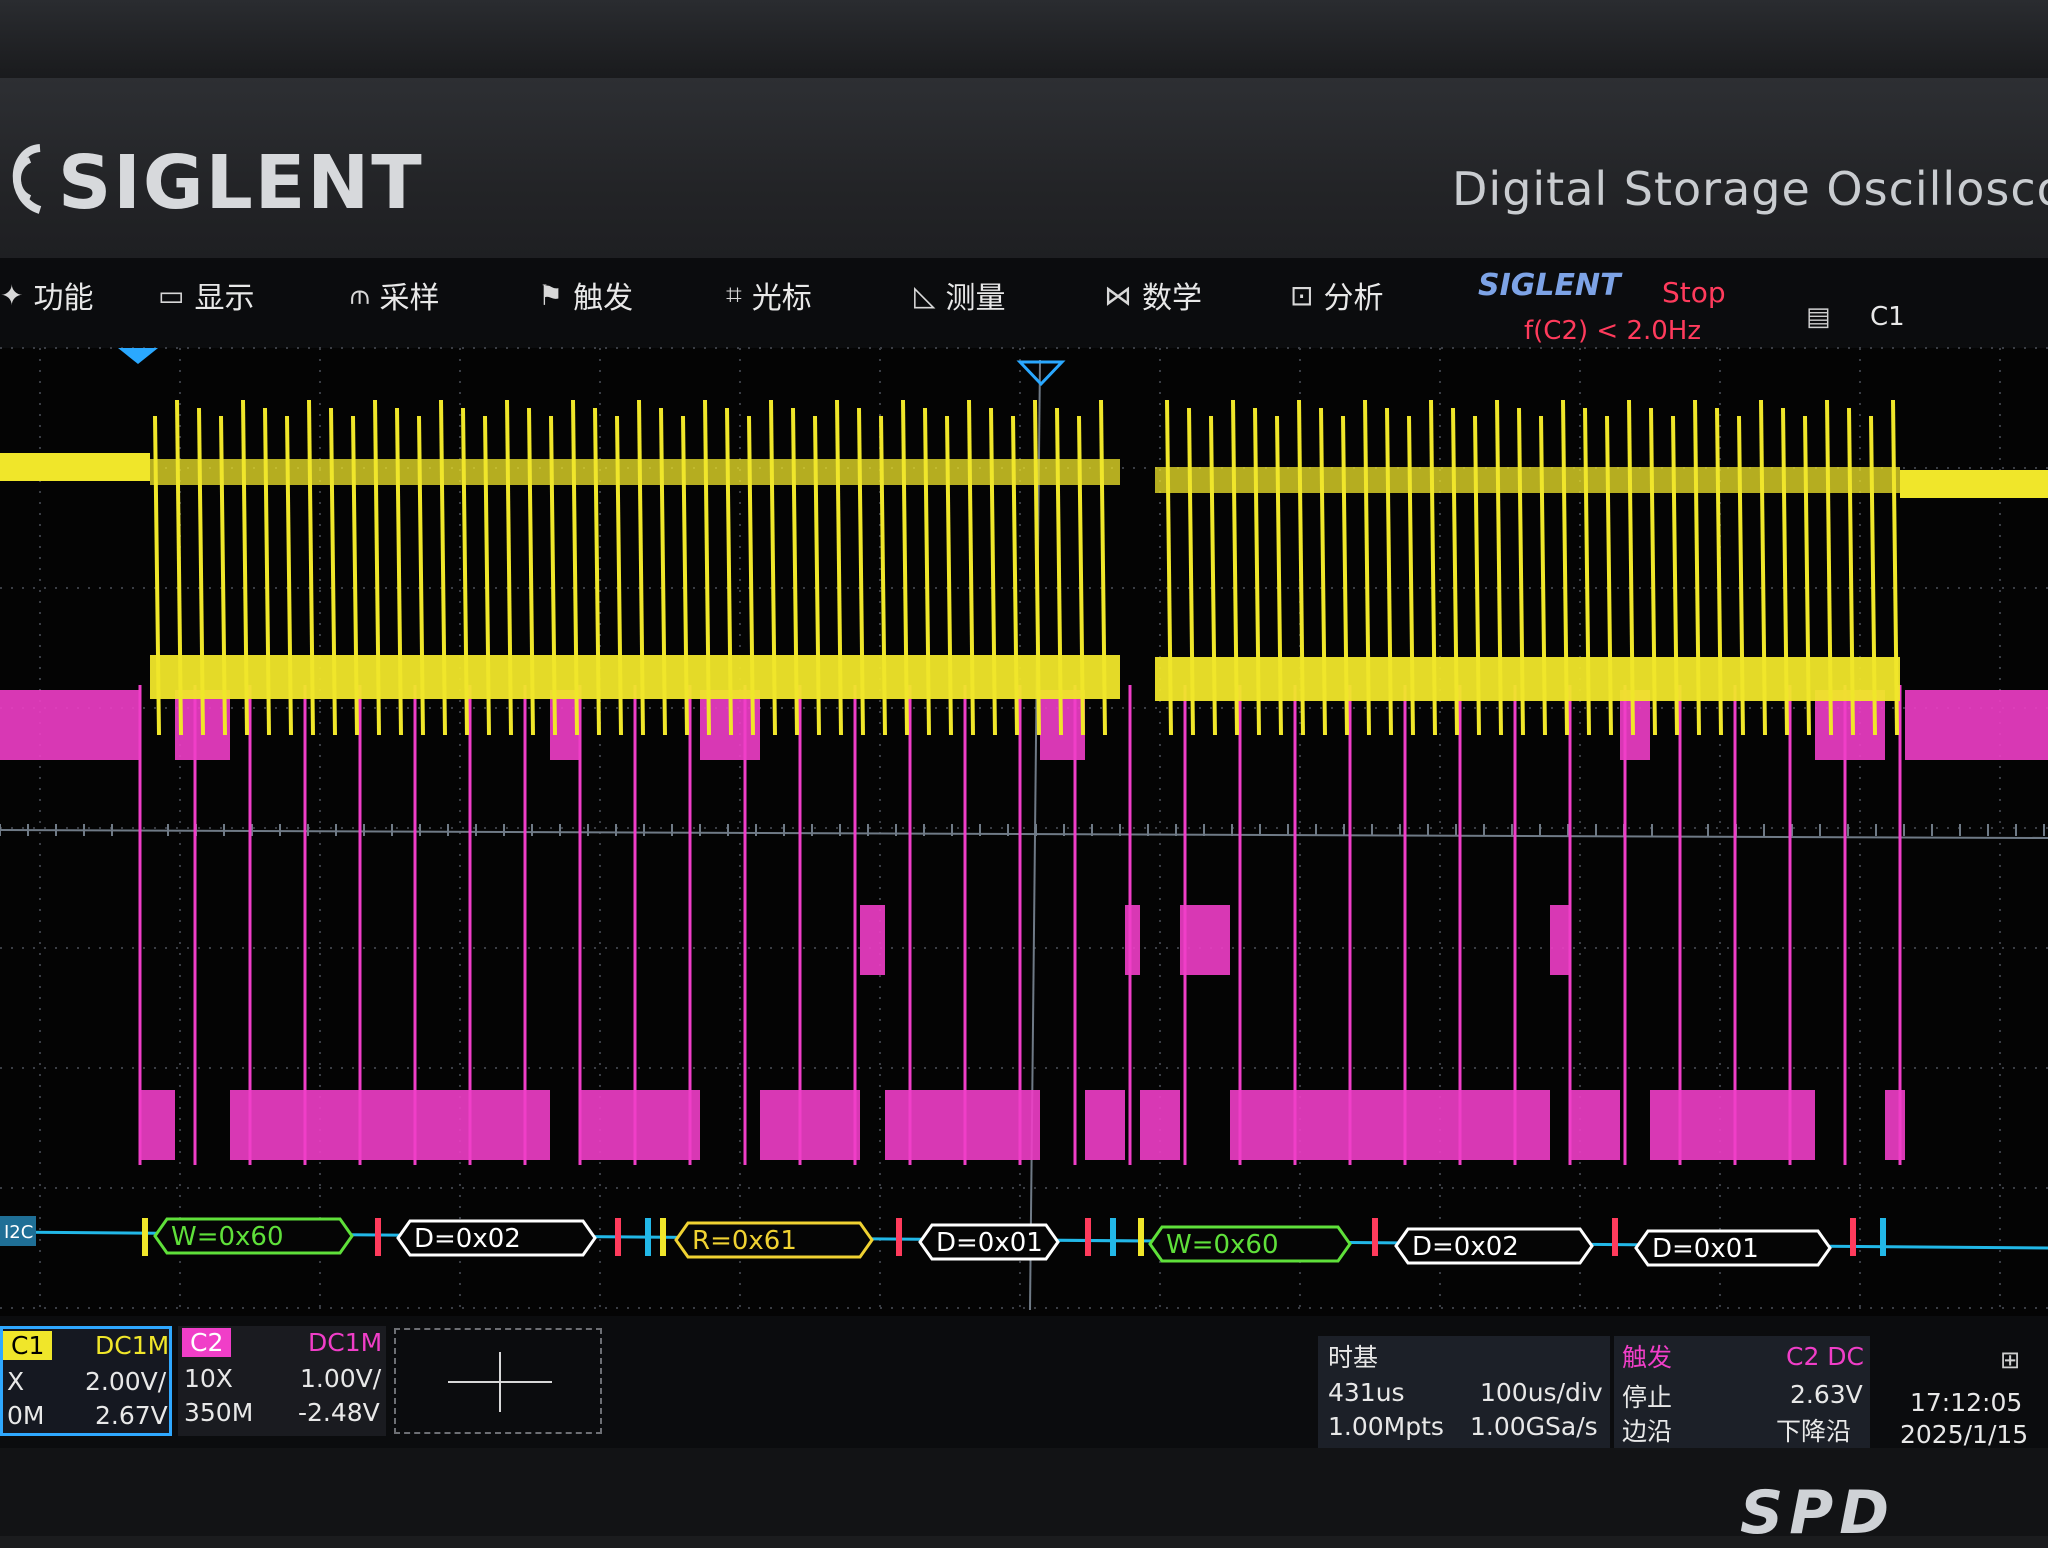 Image resolution: width=2048 pixels, height=1548 pixels. Describe the element at coordinates (1118, 295) in the screenshot. I see `math-icon: ⋈` at that location.